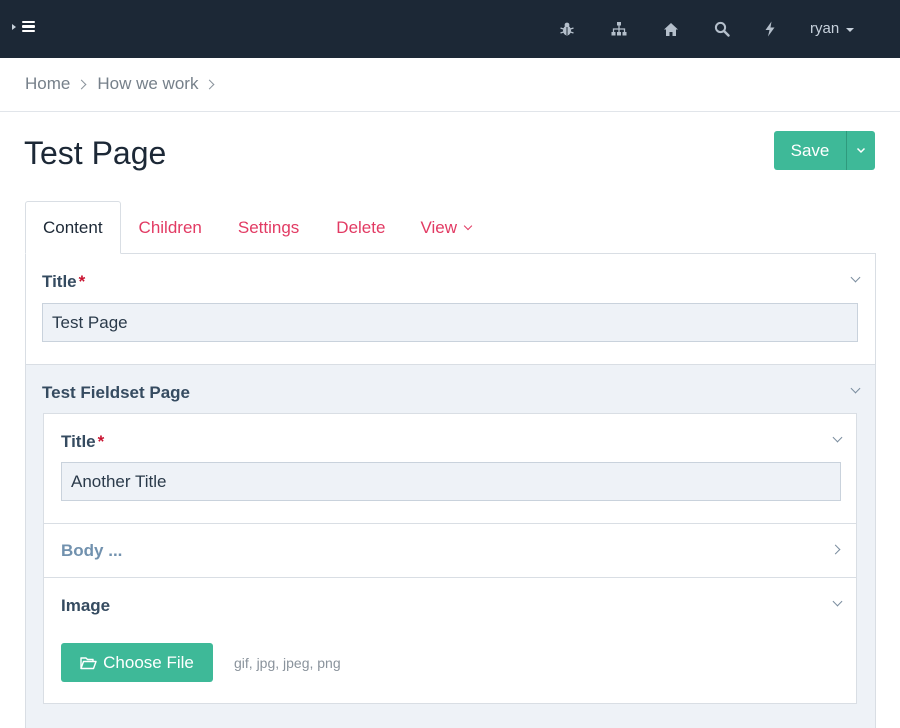 Image resolution: width=900 pixels, height=728 pixels. I want to click on breadcrumb-home: Home, so click(47, 84).